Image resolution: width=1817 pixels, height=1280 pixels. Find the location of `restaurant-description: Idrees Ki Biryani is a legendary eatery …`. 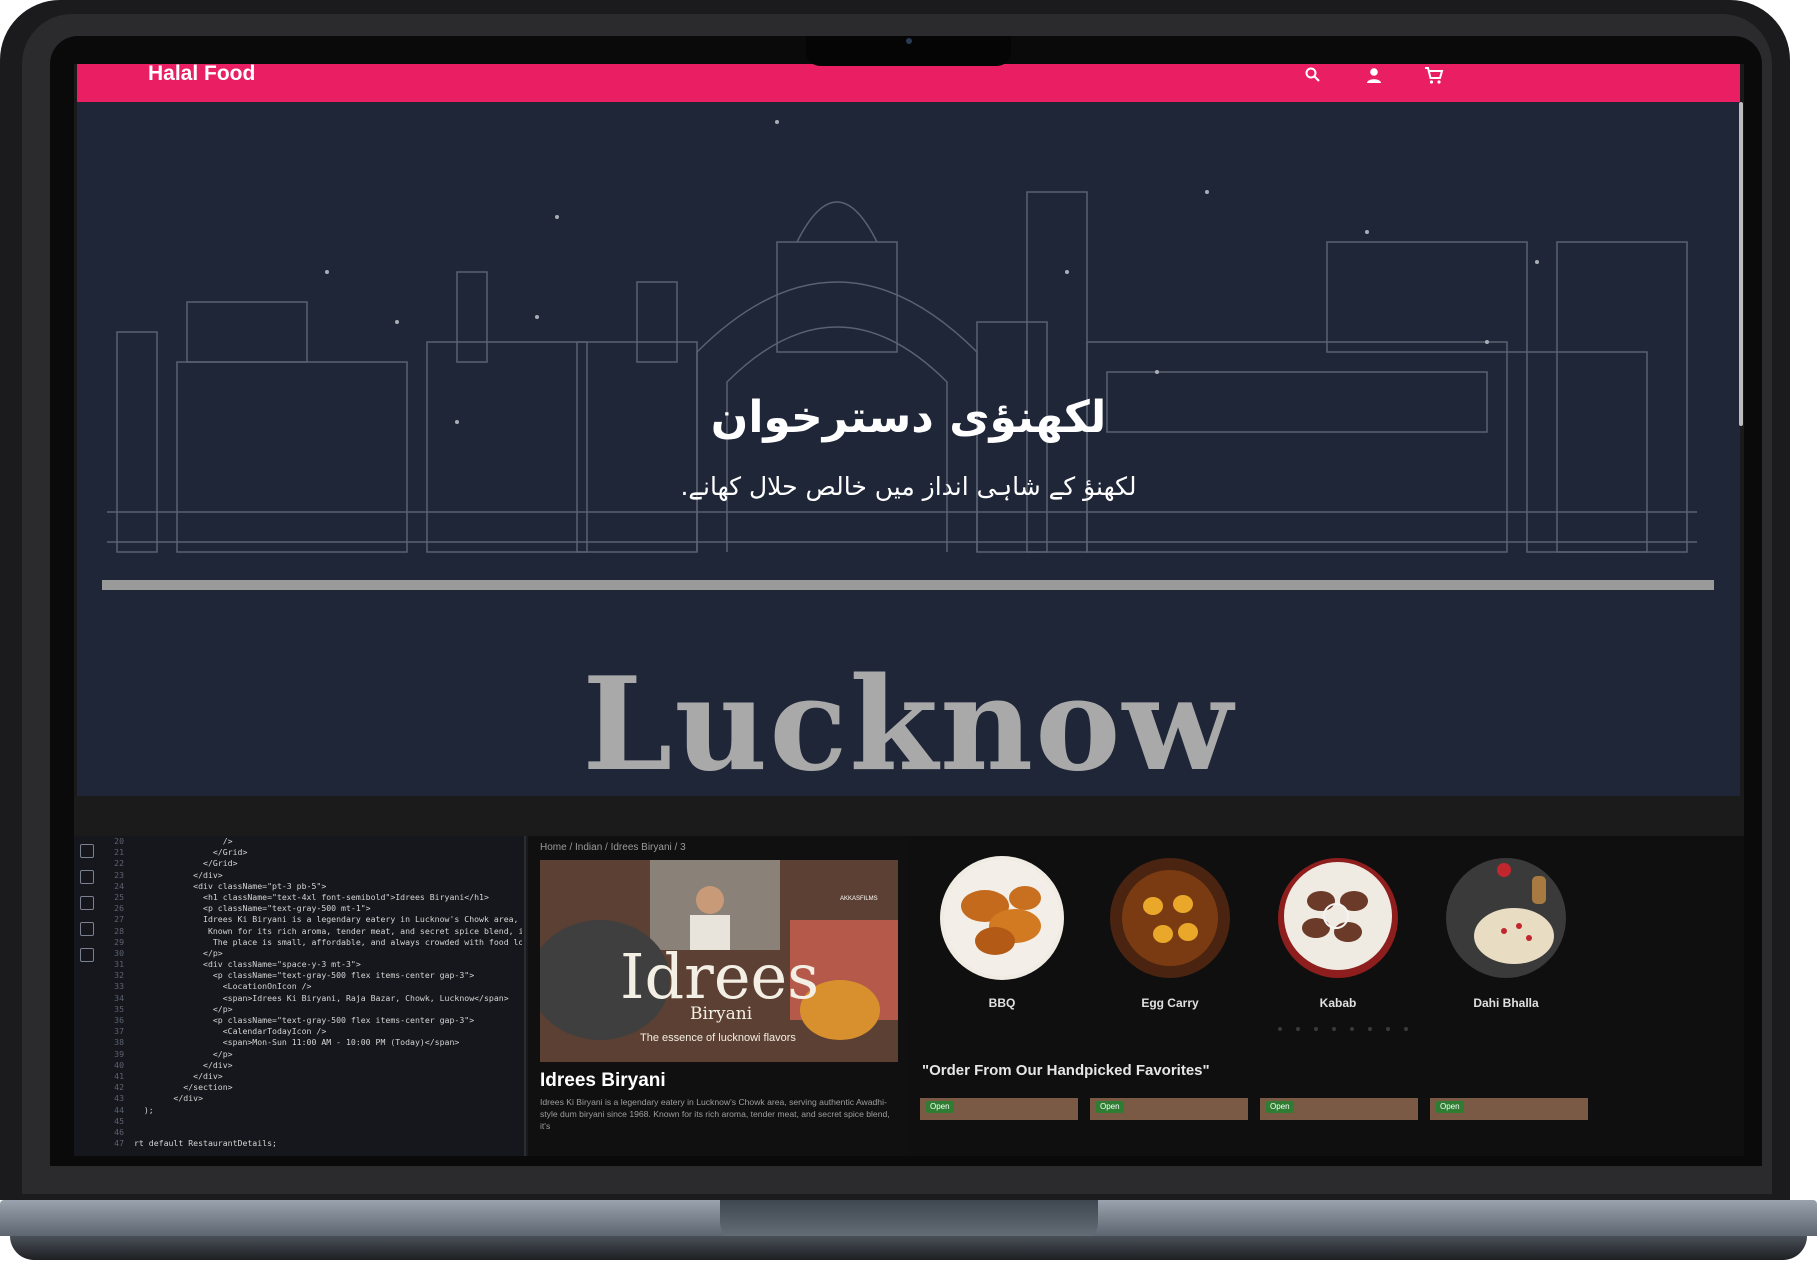

restaurant-description: Idrees Ki Biryani is a legendary eatery … is located at coordinates (715, 1114).